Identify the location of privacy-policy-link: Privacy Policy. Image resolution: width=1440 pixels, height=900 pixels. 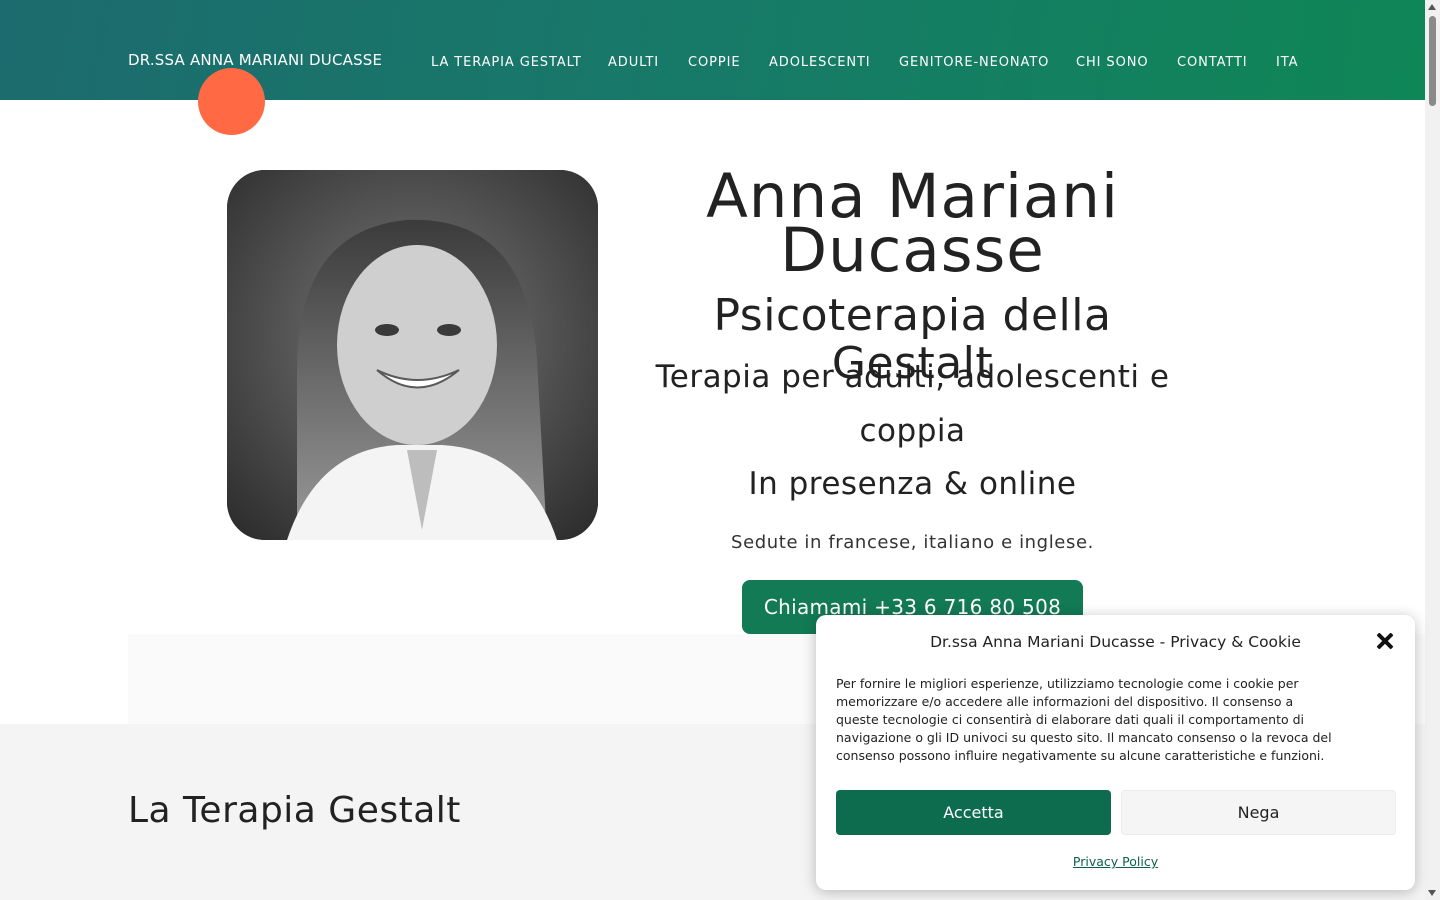
(1115, 861).